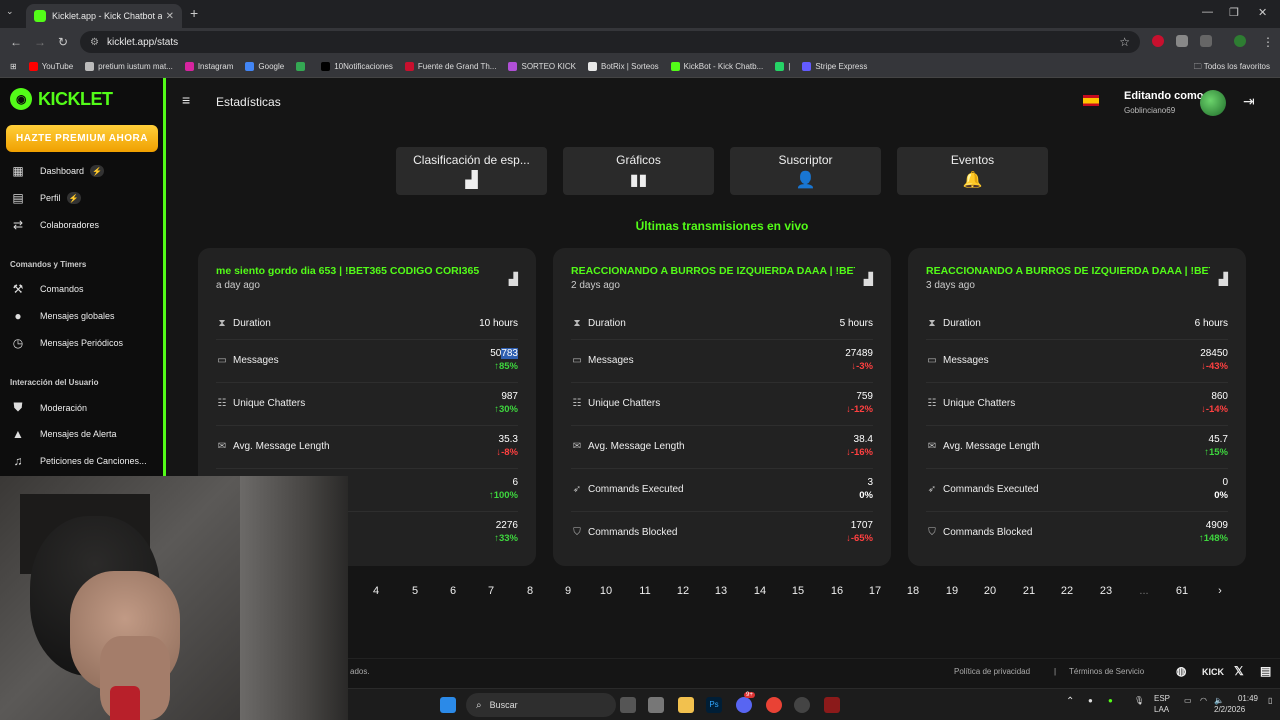  What do you see at coordinates (782, 66) in the screenshot?
I see `bookmark-item: |` at bounding box center [782, 66].